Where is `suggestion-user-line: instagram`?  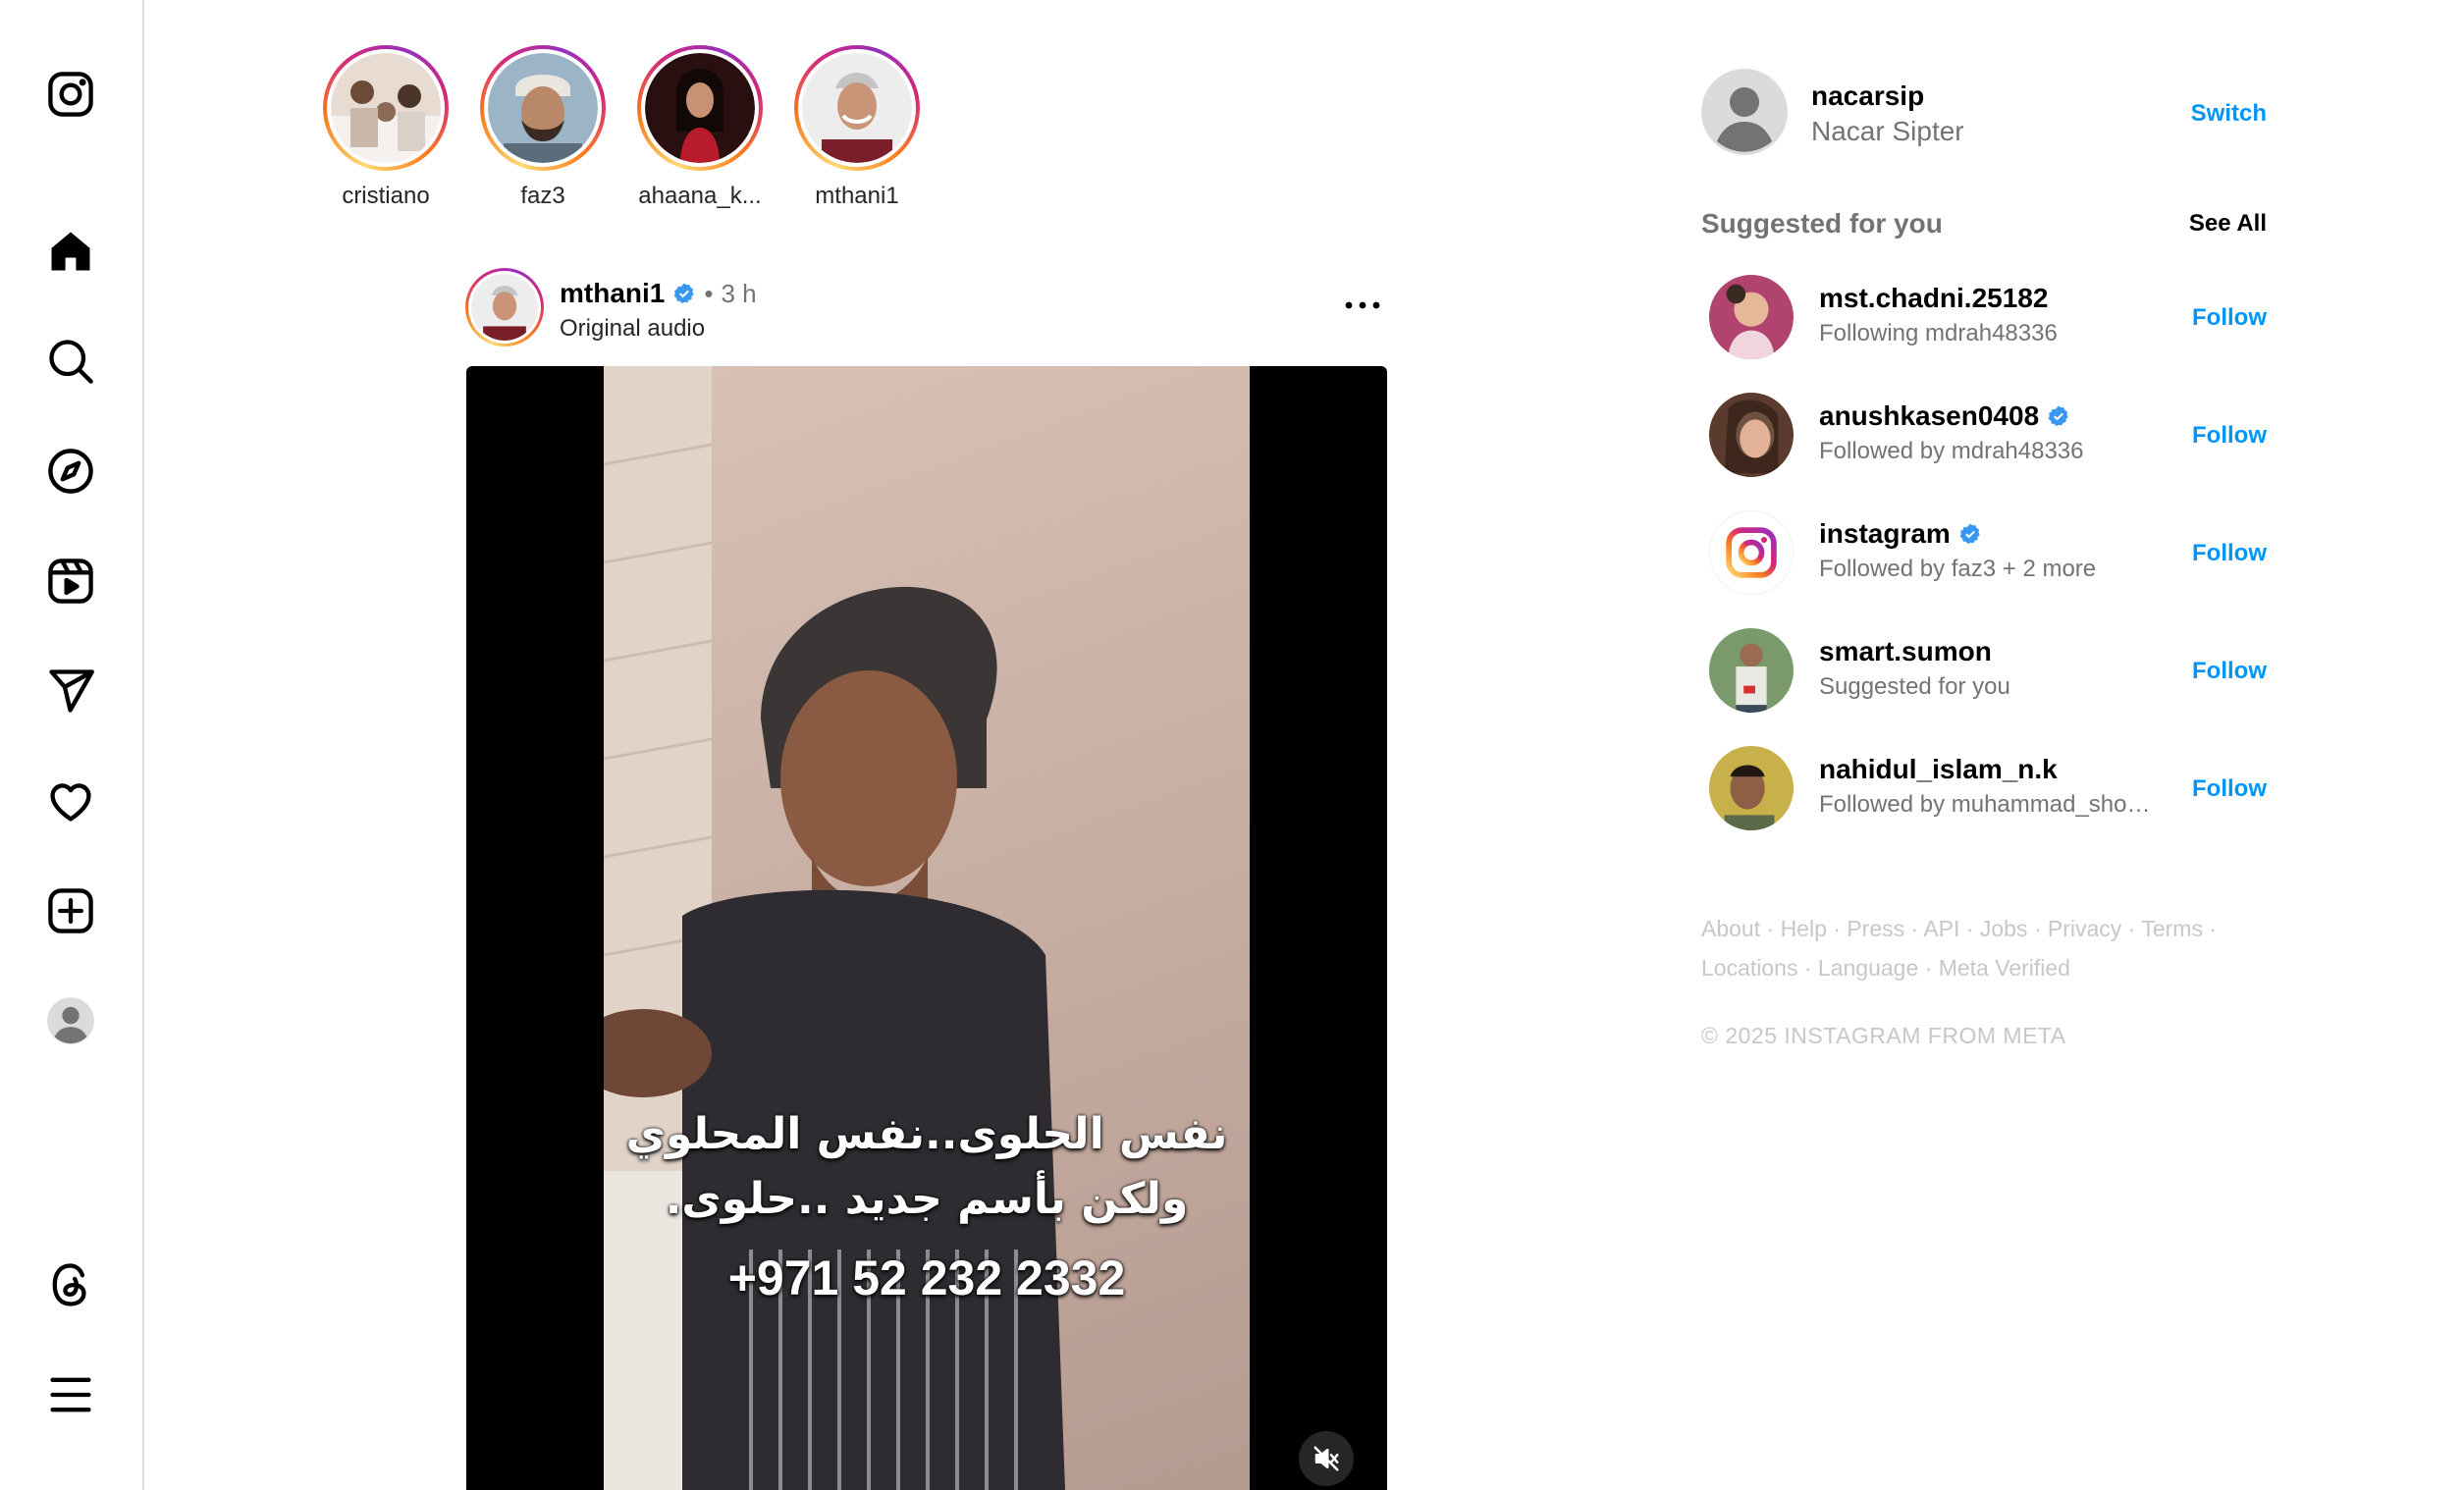 suggestion-user-line: instagram is located at coordinates (1900, 534).